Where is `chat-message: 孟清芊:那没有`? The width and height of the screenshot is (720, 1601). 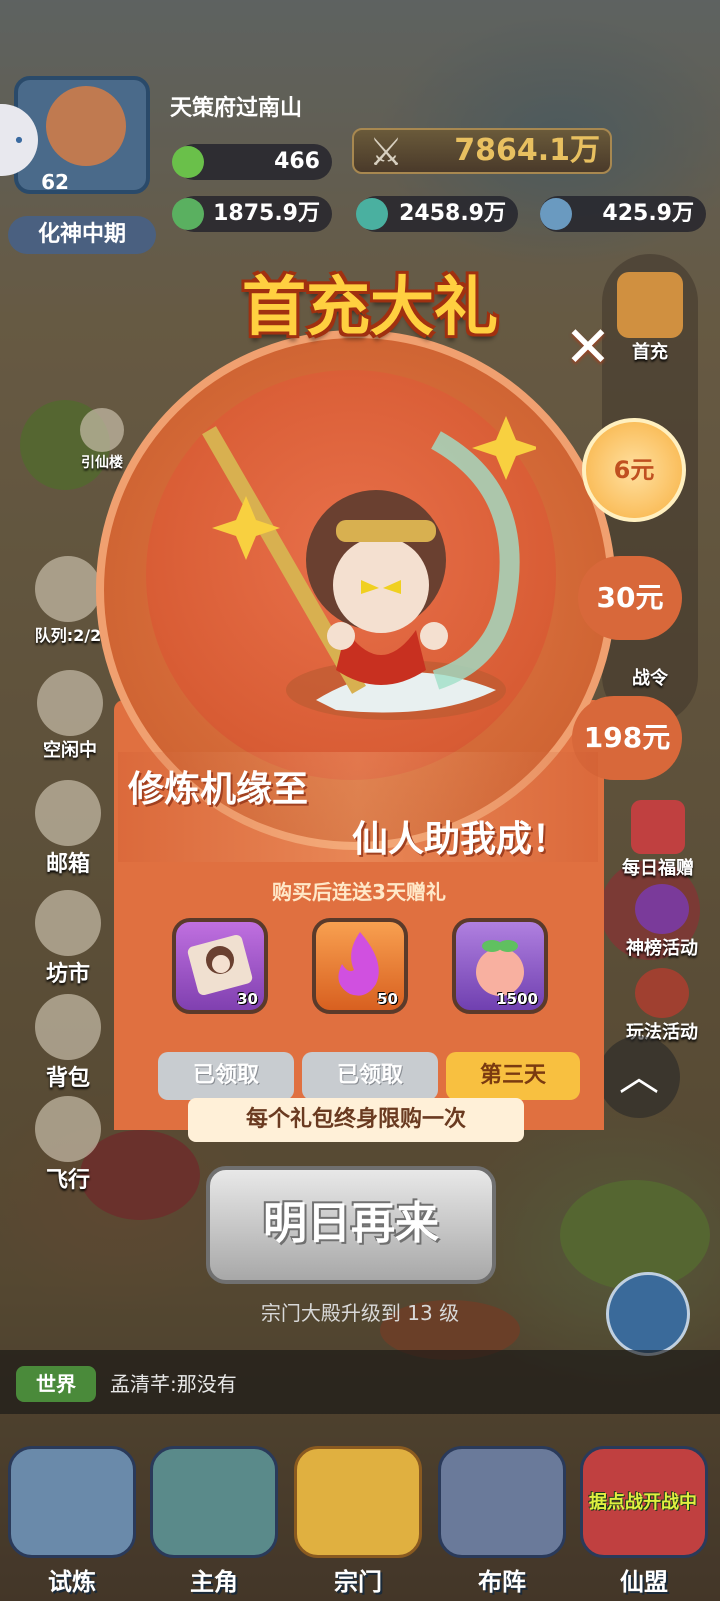 chat-message: 孟清芊:那没有 is located at coordinates (173, 1384).